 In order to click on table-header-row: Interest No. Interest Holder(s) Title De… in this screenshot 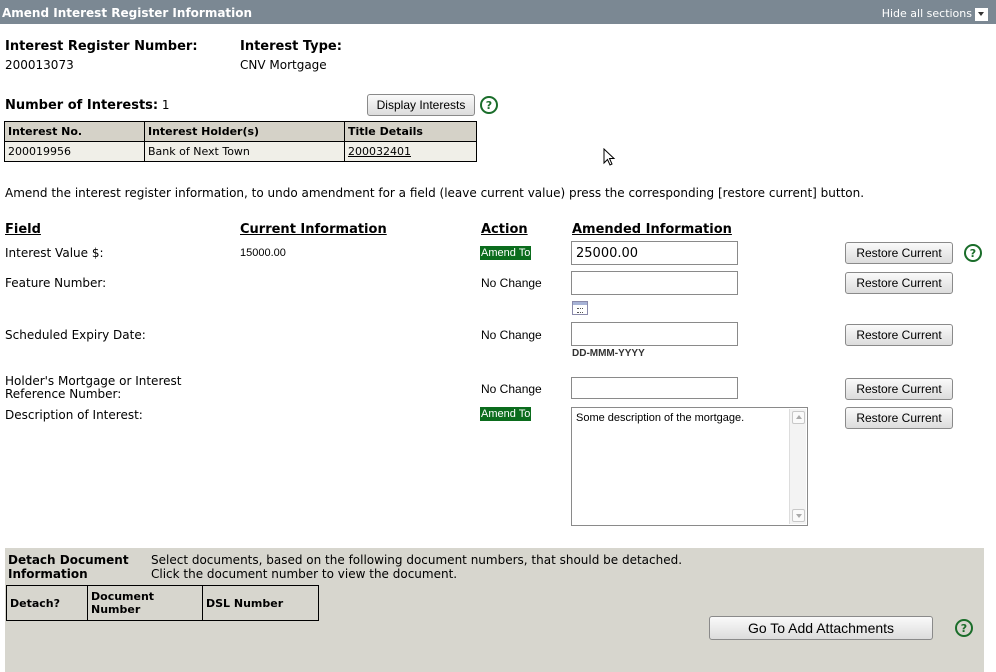, I will do `click(240, 131)`.